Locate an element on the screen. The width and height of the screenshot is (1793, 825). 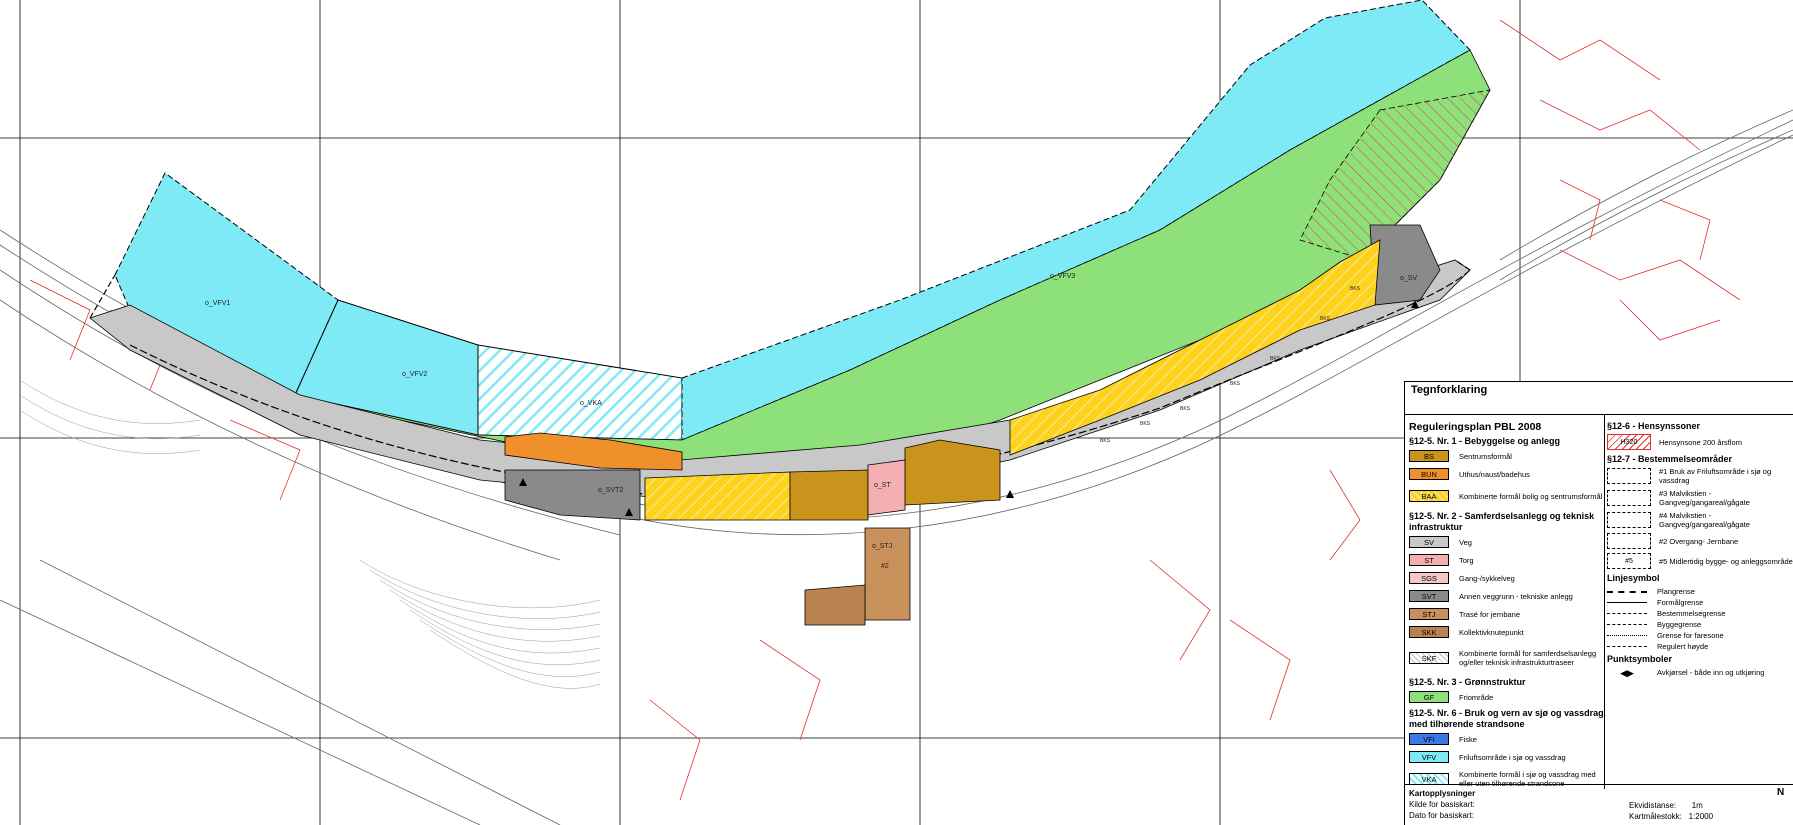
legend-item-skk: SKK Kollektivknutepunkt is located at coordinates (1507, 632).